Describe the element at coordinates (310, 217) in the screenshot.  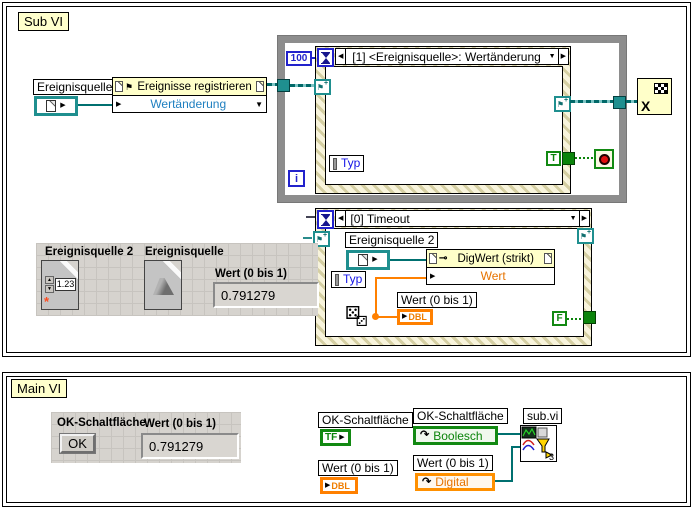
I see `timeout-stub-wire` at that location.